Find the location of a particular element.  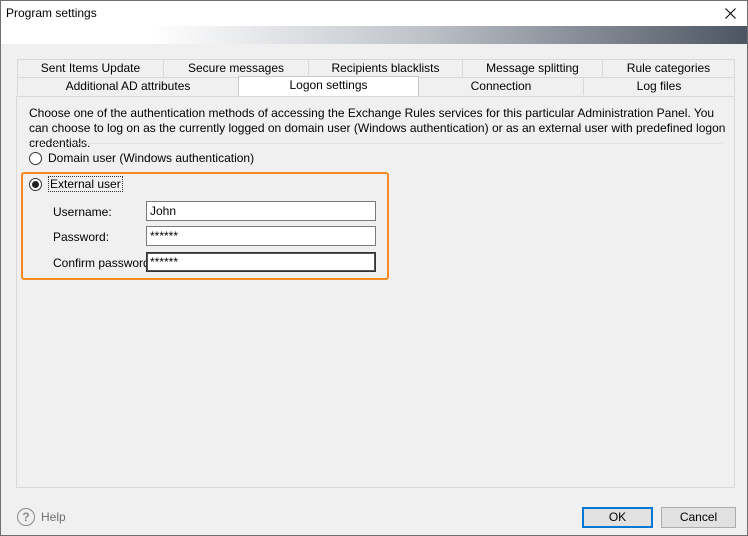

domain-user-option: Domain user (Windows authentication) is located at coordinates (141, 158).